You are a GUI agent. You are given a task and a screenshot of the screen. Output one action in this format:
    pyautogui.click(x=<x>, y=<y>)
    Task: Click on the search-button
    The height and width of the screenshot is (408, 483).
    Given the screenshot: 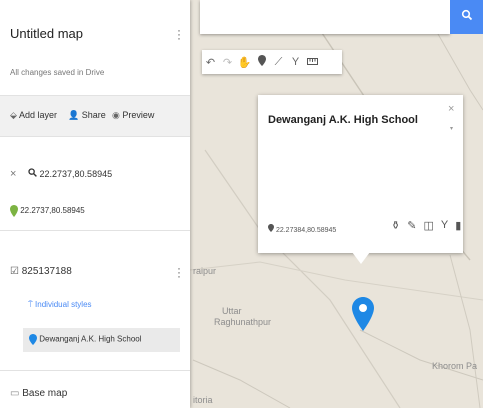 What is the action you would take?
    pyautogui.click(x=466, y=17)
    